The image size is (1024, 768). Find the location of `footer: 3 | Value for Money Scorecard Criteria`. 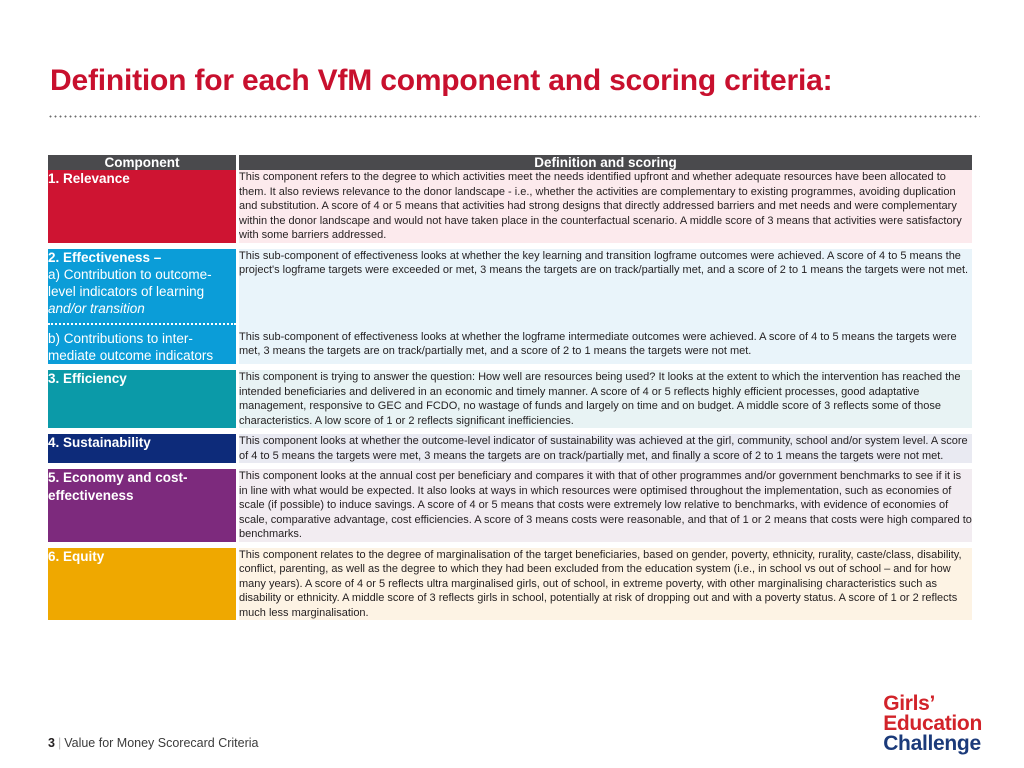

footer: 3 | Value for Money Scorecard Criteria is located at coordinates (153, 743).